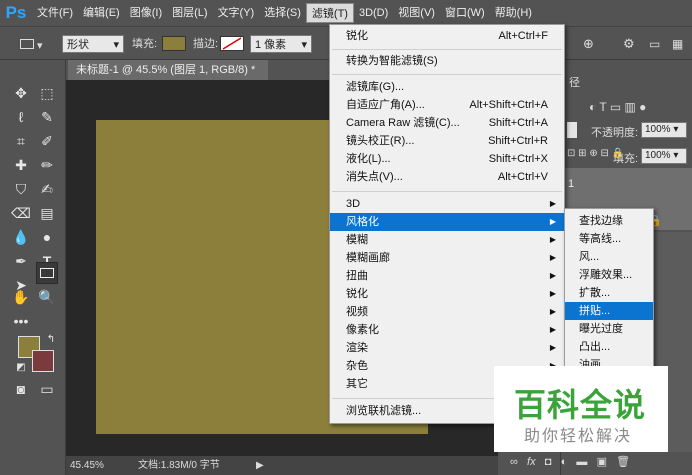 The width and height of the screenshot is (692, 475). Describe the element at coordinates (47, 189) in the screenshot. I see `history-brush-icon: ✍` at that location.